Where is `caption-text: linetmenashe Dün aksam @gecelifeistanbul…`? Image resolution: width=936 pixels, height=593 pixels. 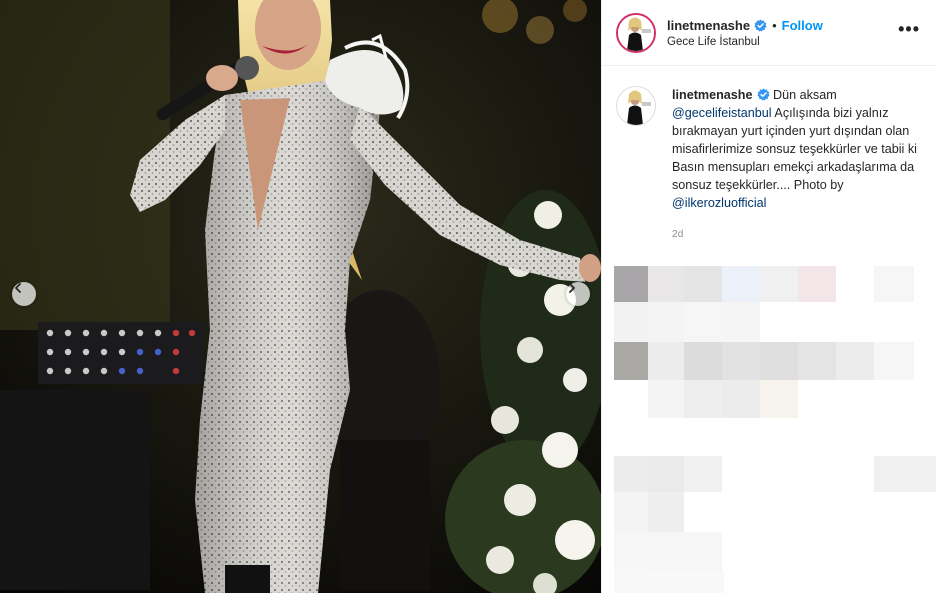
caption-text: linetmenashe Dün aksam @gecelifeistanbul… is located at coordinates (794, 149).